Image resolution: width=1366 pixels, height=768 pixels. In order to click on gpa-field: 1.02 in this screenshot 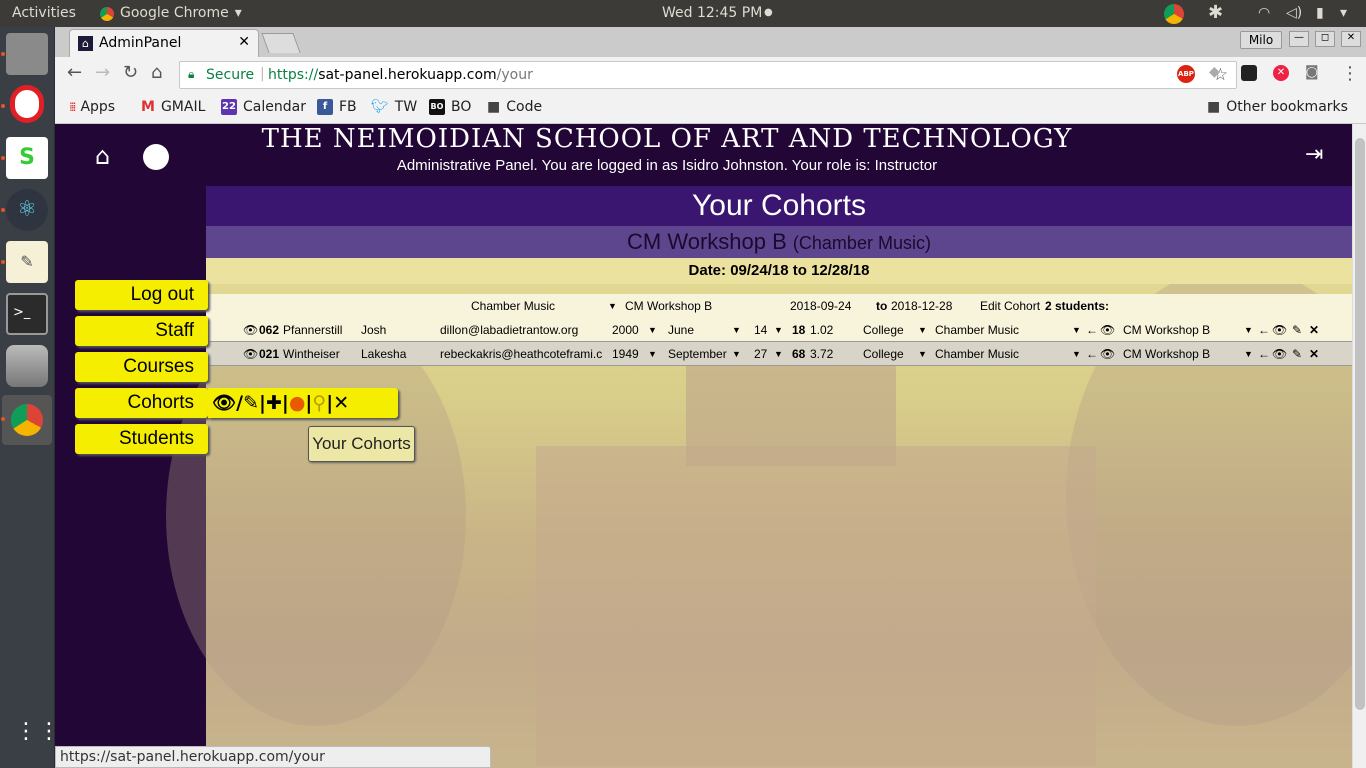, I will do `click(821, 330)`.